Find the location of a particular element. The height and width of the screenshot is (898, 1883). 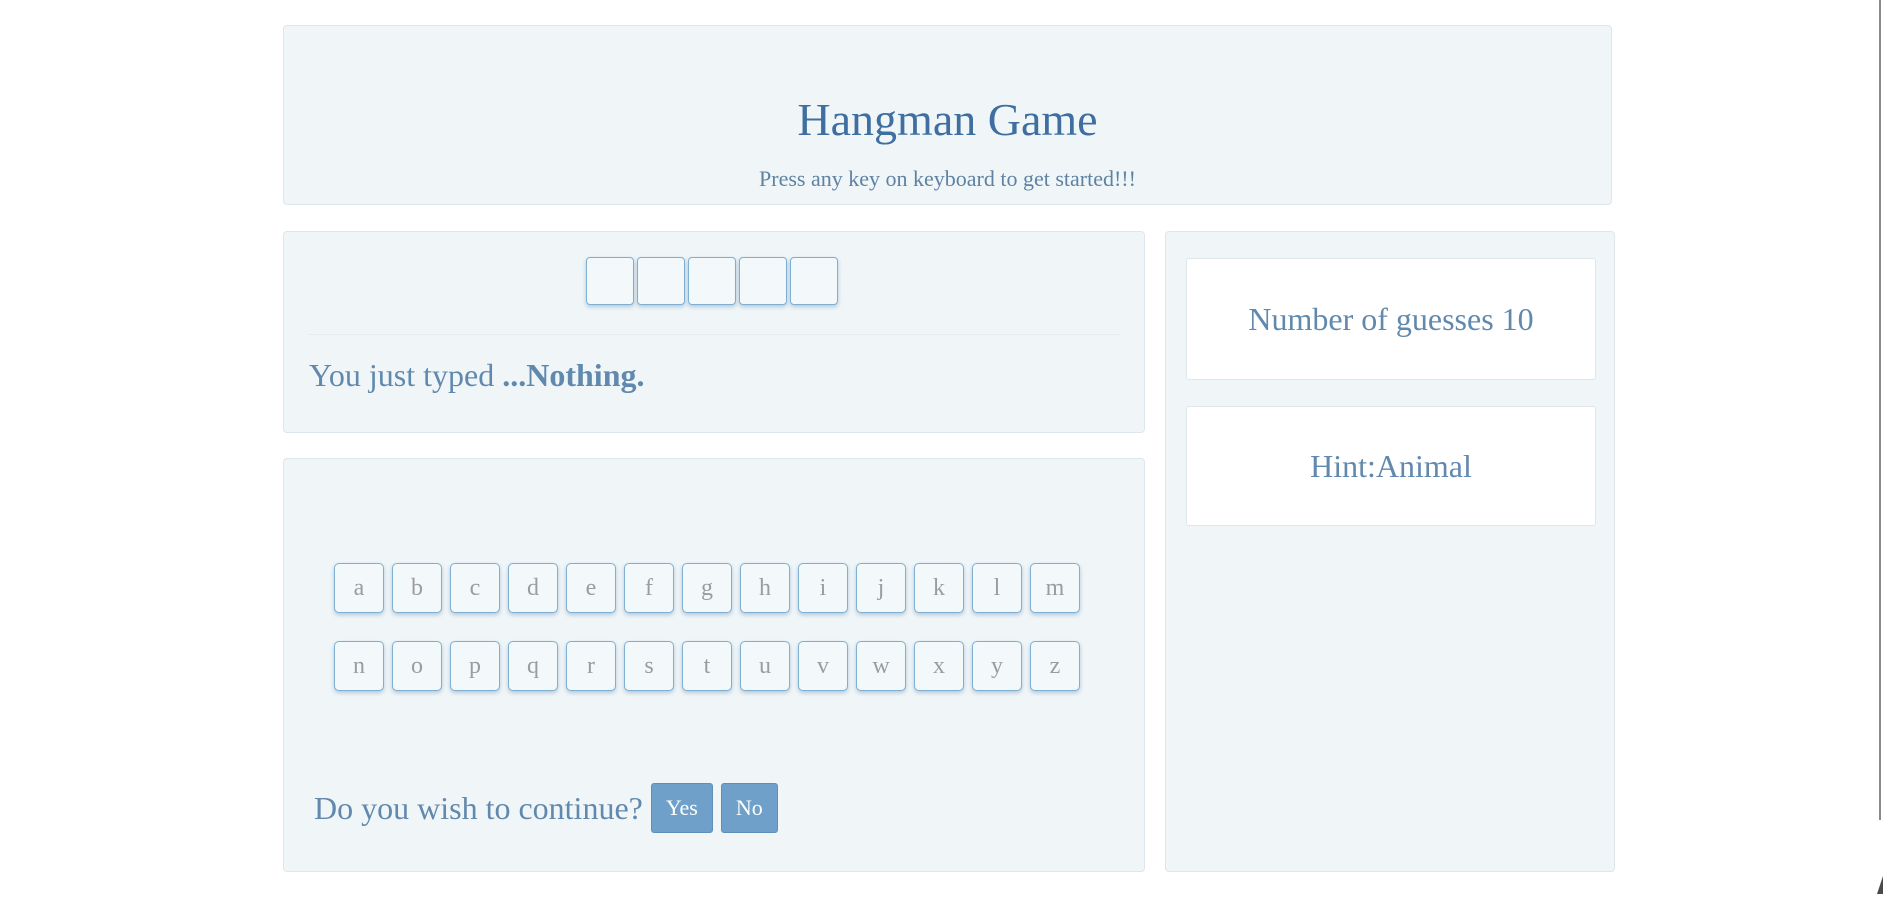

key-r: r is located at coordinates (591, 666).